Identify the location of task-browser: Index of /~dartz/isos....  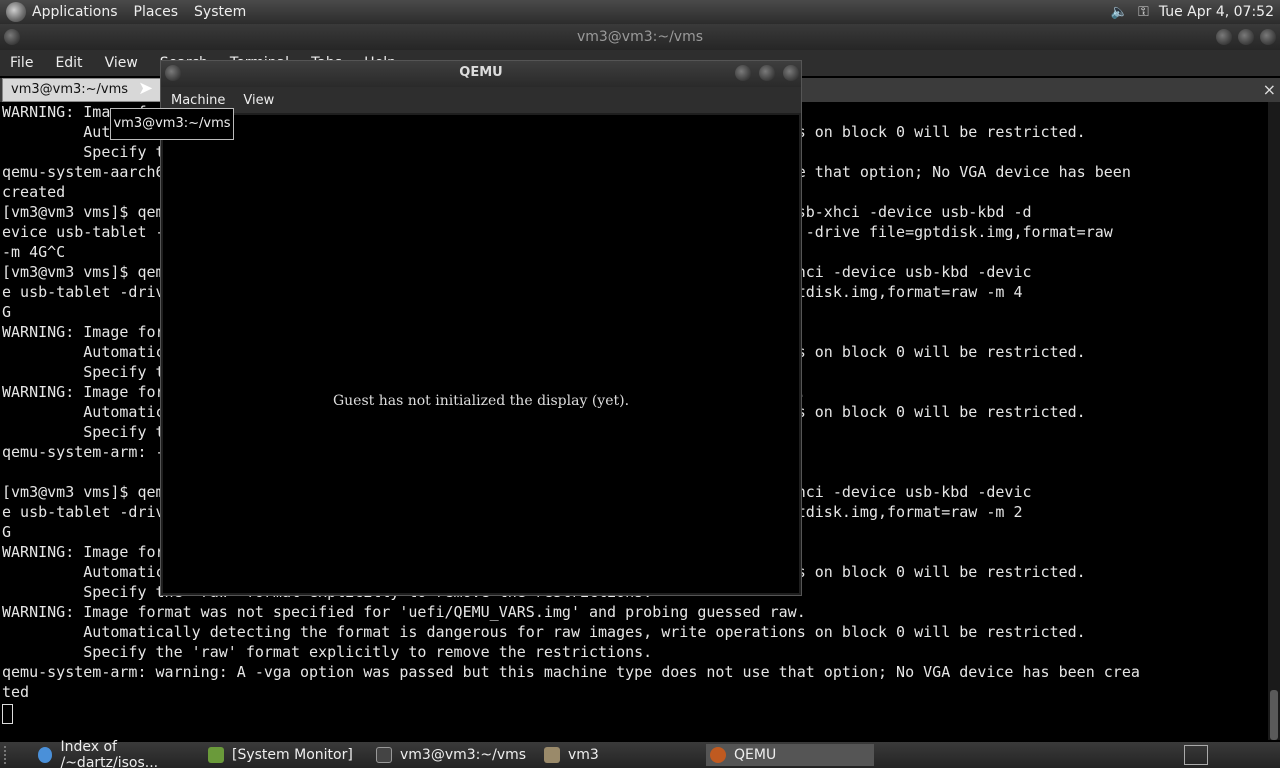
(119, 753).